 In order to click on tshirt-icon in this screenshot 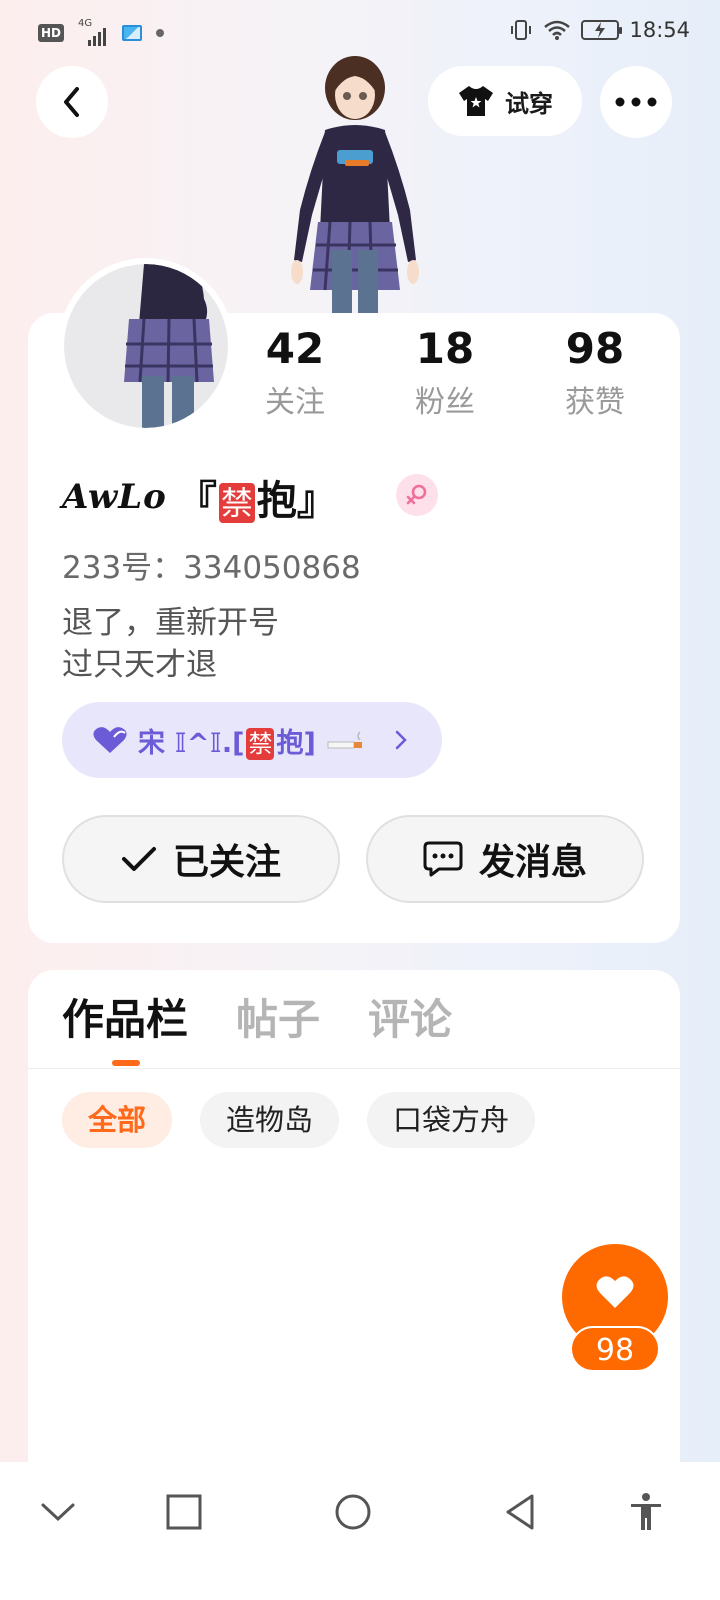, I will do `click(476, 101)`.